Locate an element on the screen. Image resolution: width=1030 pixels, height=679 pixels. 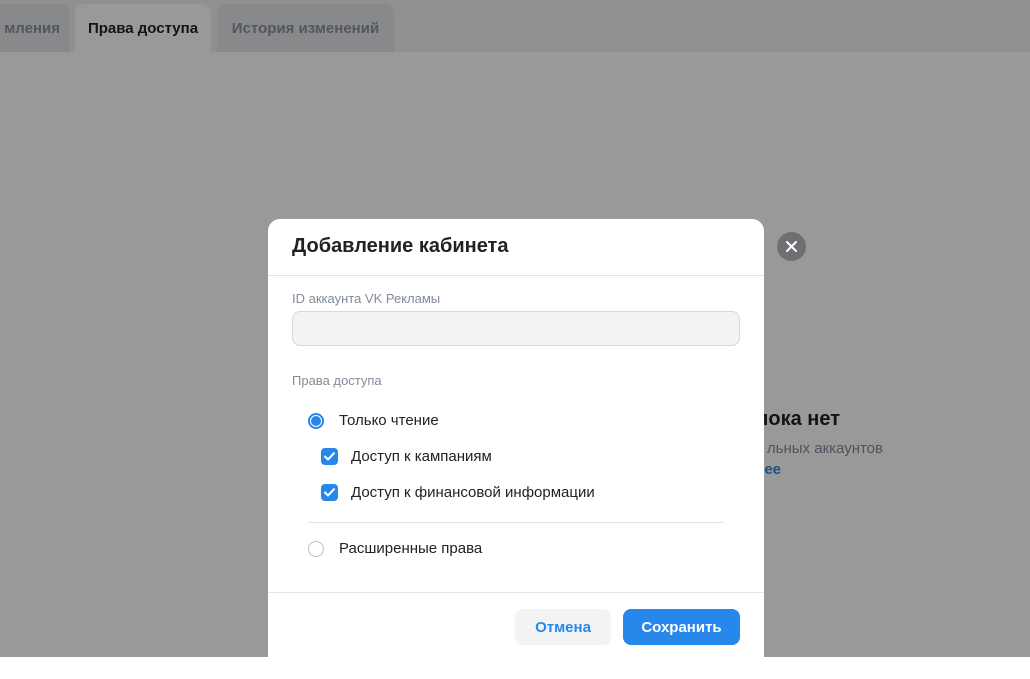
account-id-input is located at coordinates (516, 328).